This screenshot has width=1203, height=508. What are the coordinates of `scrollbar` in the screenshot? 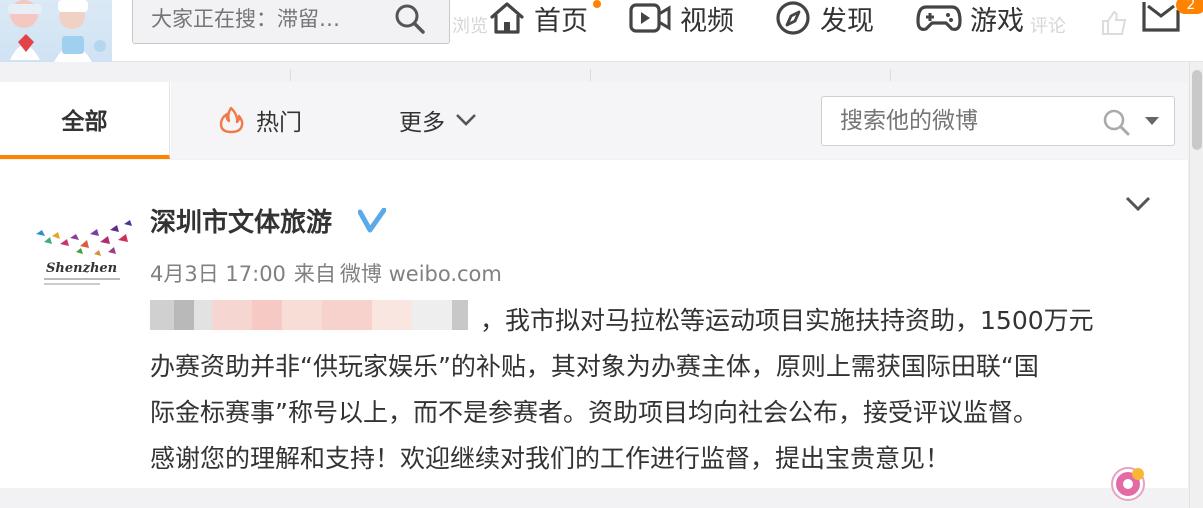 It's located at (1196, 285).